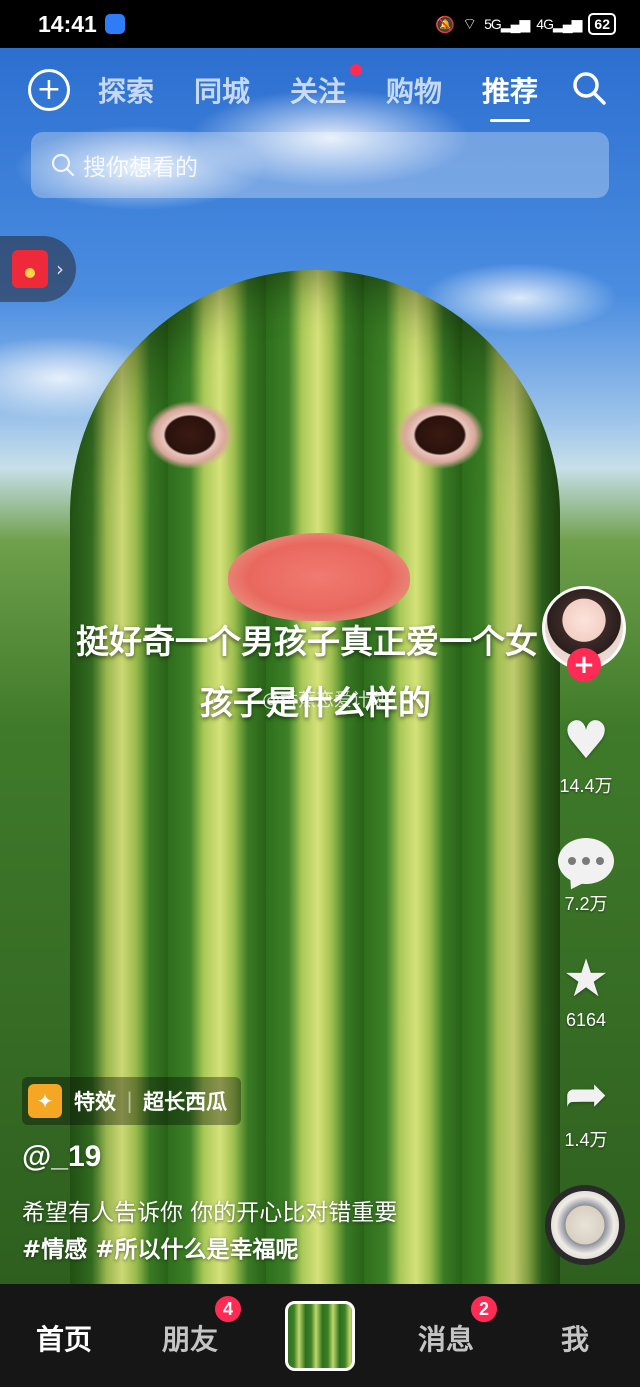  Describe the element at coordinates (585, 1225) in the screenshot. I see `music-disc` at that location.